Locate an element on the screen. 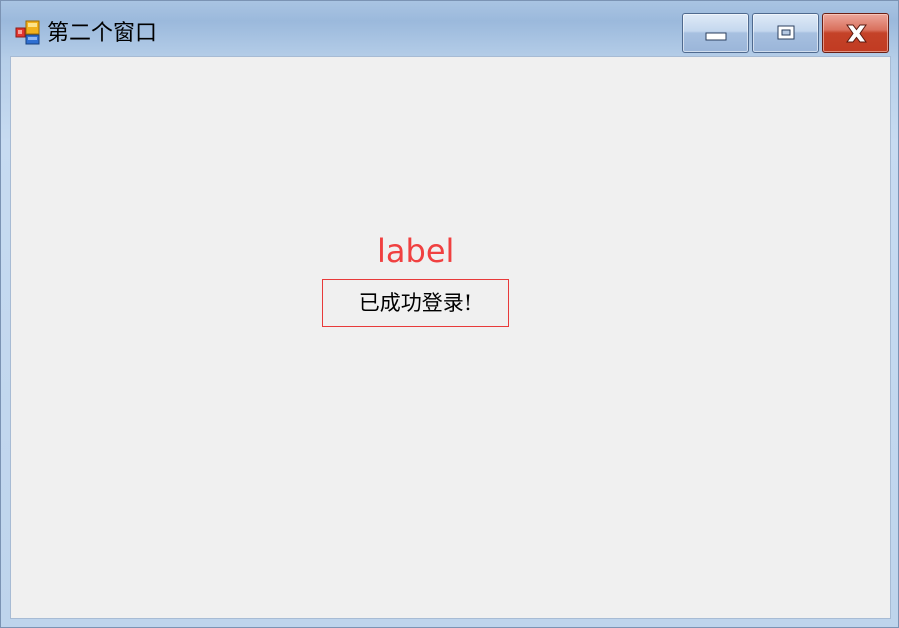 This screenshot has width=899, height=628. maximize-icon is located at coordinates (786, 32).